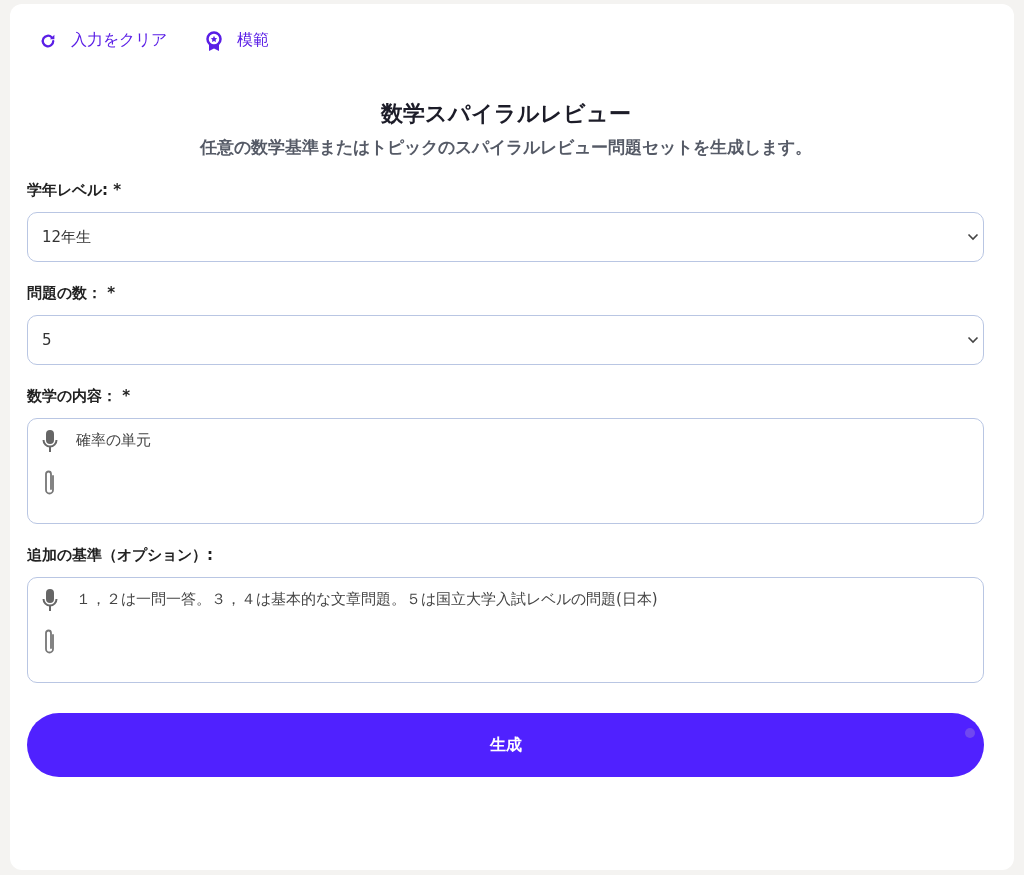  What do you see at coordinates (75, 190) in the screenshot?
I see `field-label: 学年レベル: *` at bounding box center [75, 190].